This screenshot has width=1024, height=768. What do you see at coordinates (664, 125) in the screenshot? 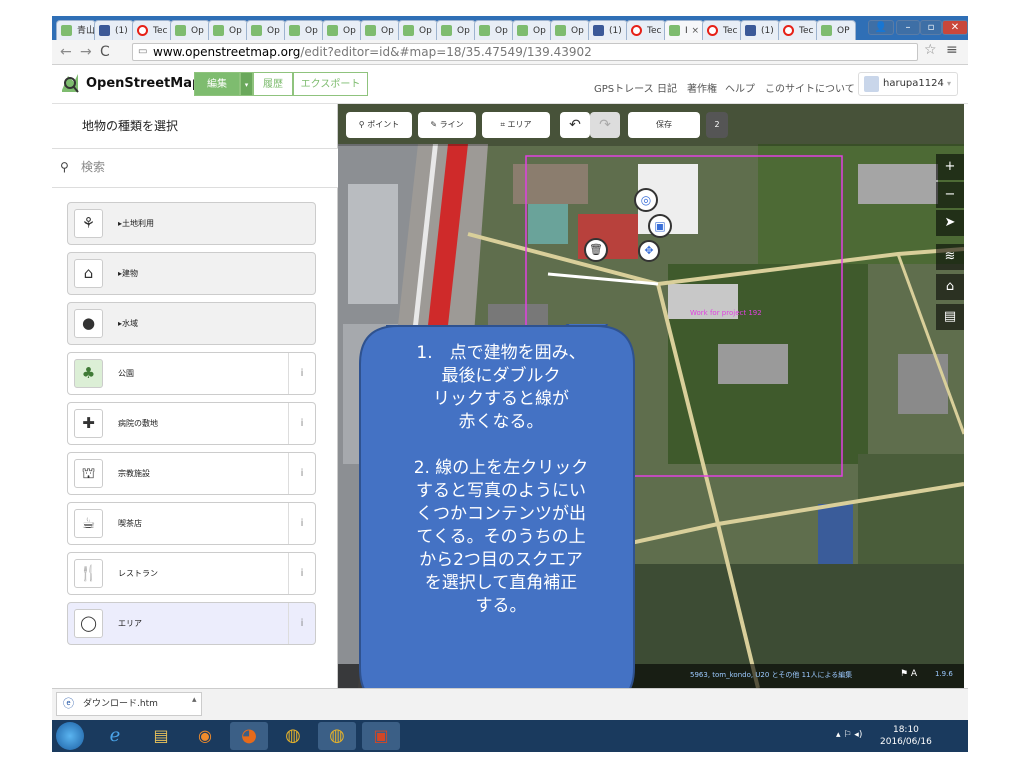
I see `save-button: 保存` at bounding box center [664, 125].